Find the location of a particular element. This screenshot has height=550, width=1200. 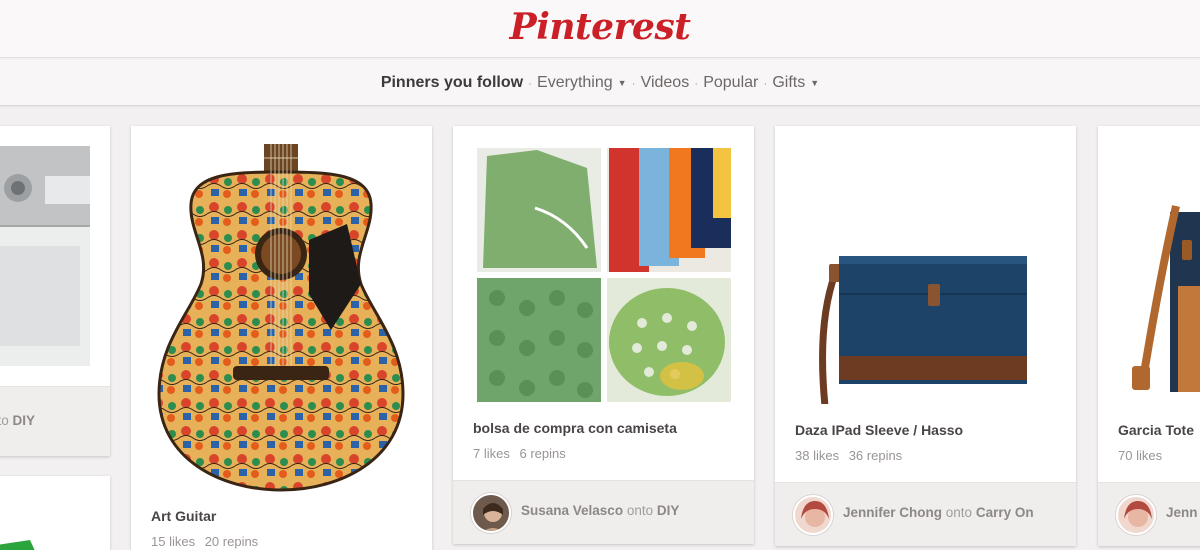

pin-footer: Jennifer Chong onto Carry On is located at coordinates (925, 514).